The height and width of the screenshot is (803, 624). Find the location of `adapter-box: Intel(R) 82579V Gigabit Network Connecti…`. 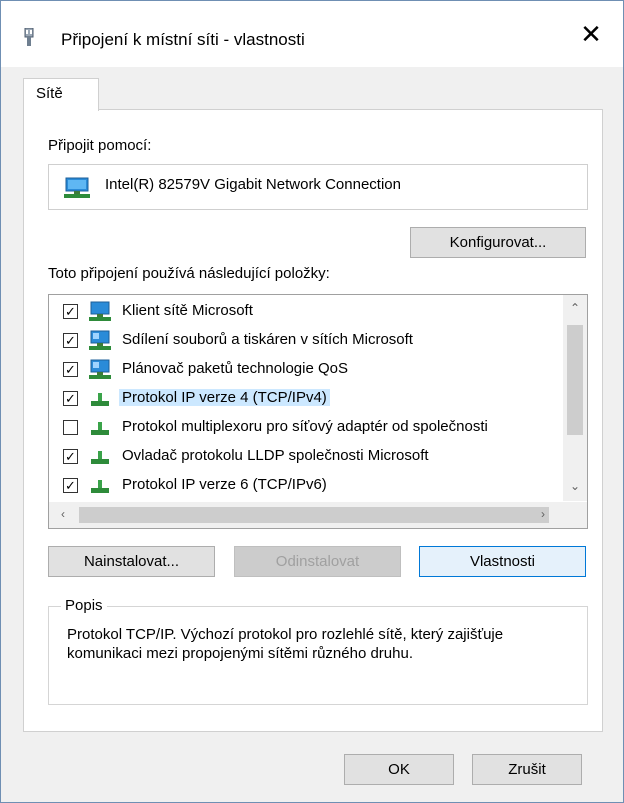

adapter-box: Intel(R) 82579V Gigabit Network Connecti… is located at coordinates (318, 187).